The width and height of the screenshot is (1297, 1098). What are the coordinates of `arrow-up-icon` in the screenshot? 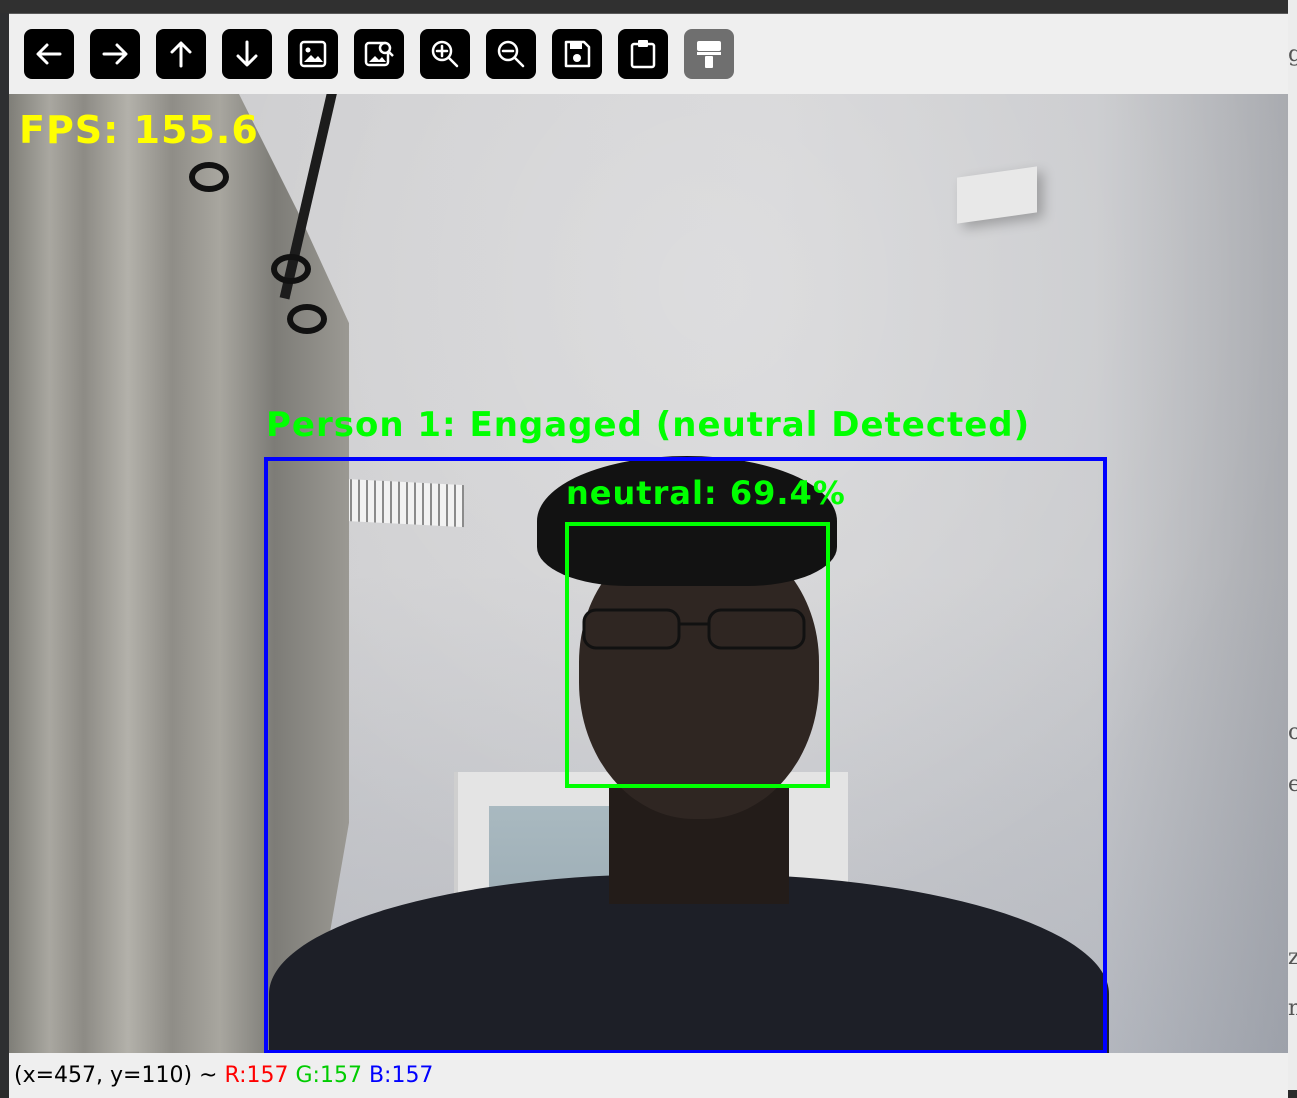 It's located at (181, 54).